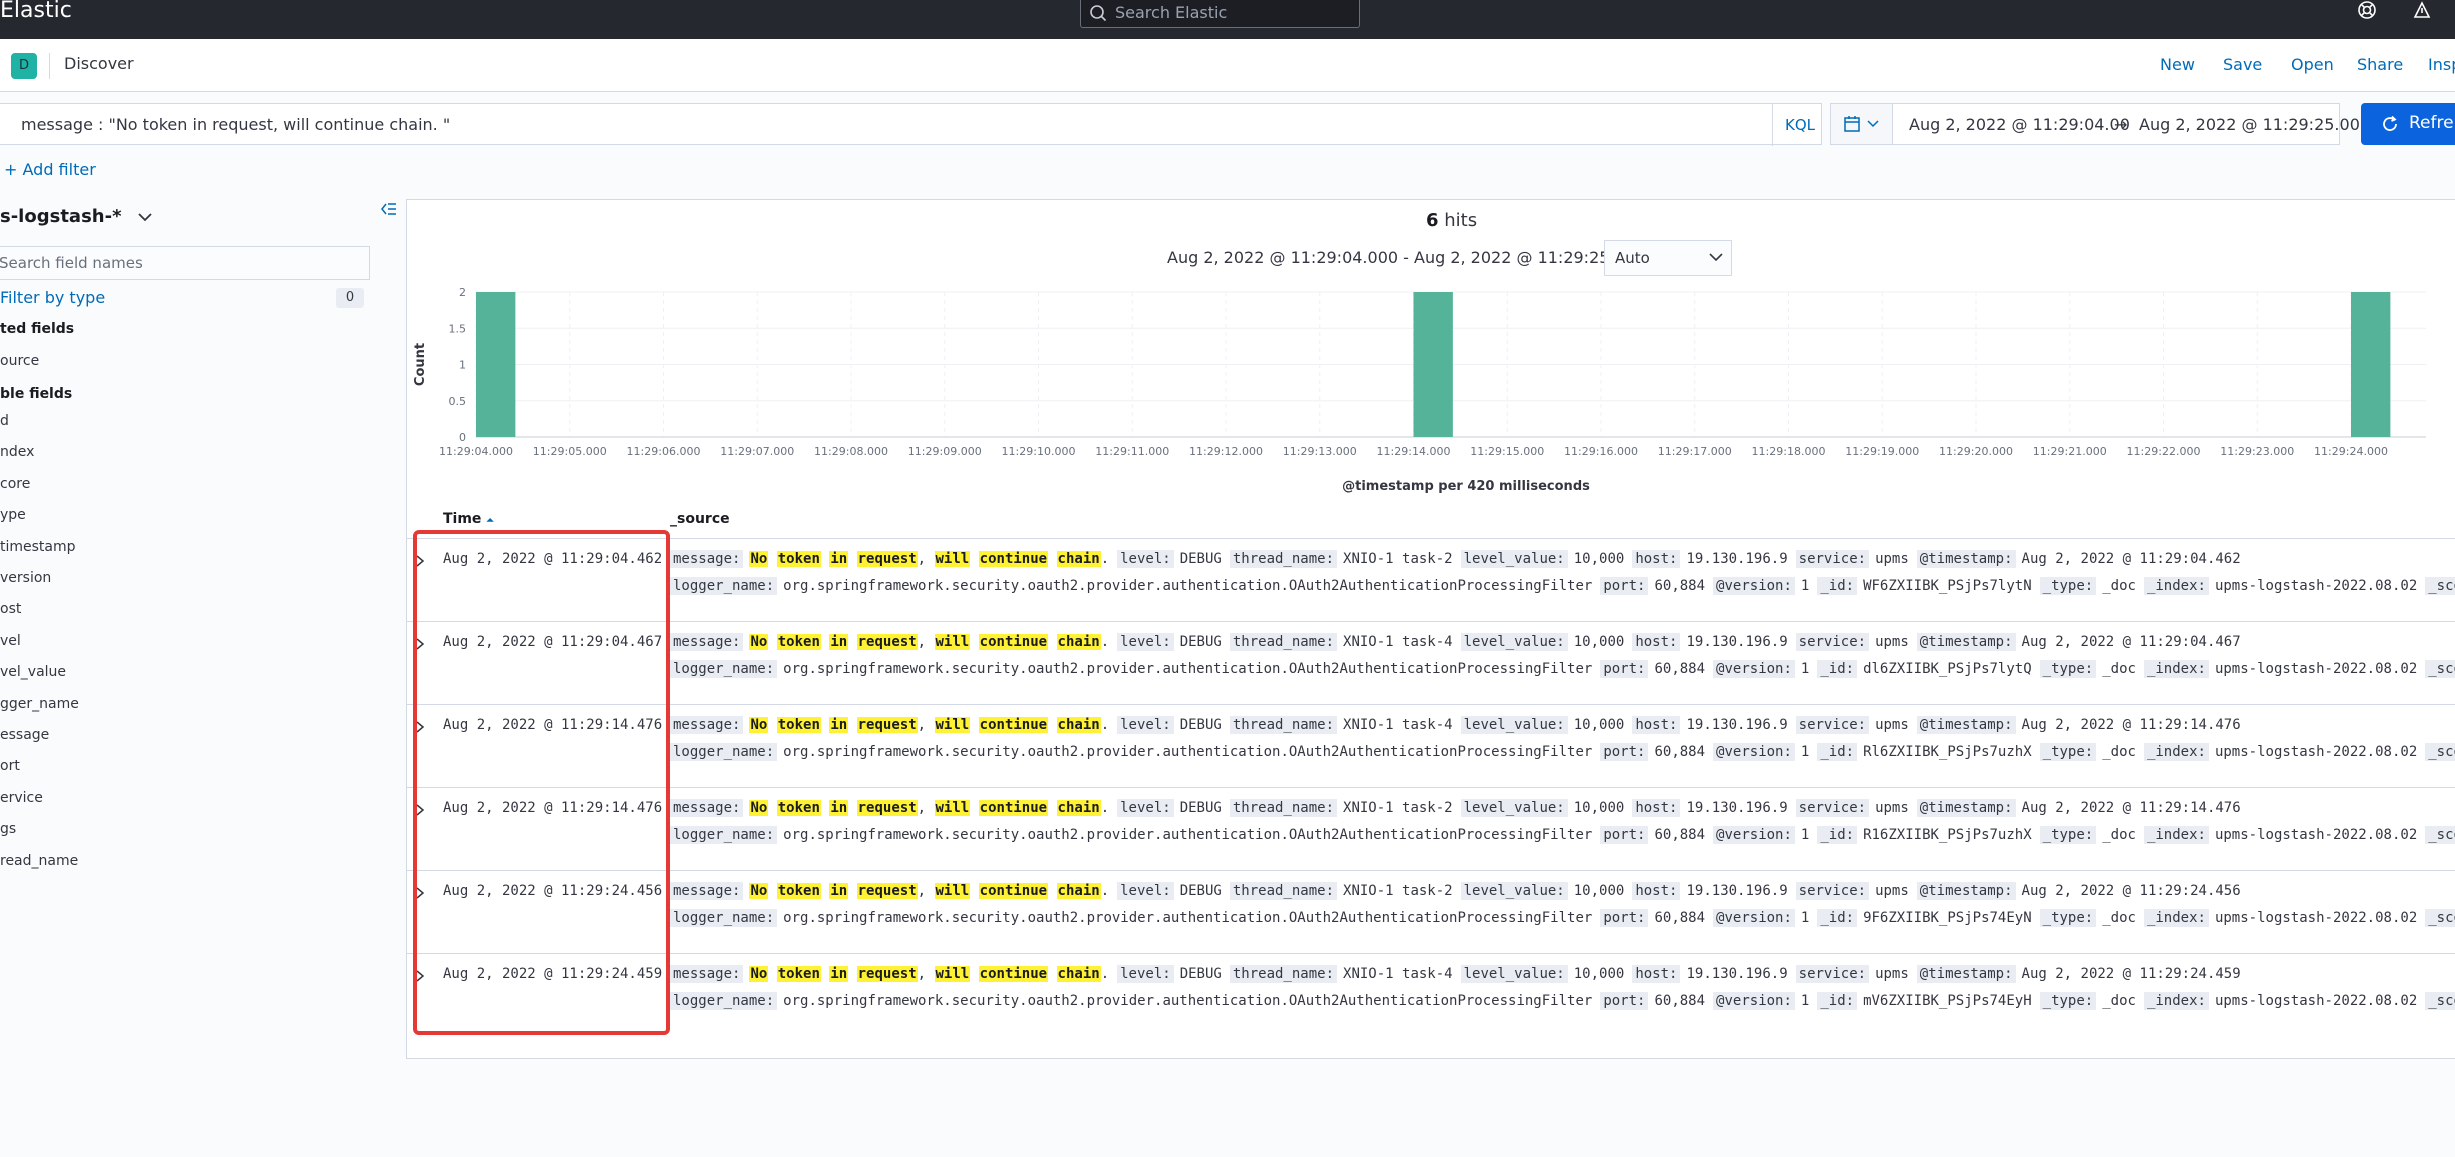  What do you see at coordinates (10, 609) in the screenshot?
I see `field-item: ost` at bounding box center [10, 609].